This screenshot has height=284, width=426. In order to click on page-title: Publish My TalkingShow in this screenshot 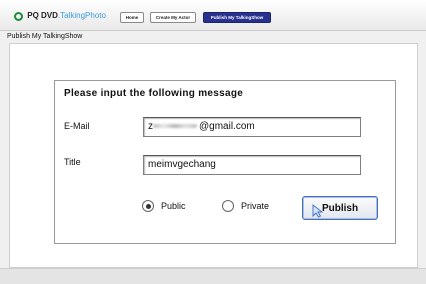, I will do `click(45, 36)`.